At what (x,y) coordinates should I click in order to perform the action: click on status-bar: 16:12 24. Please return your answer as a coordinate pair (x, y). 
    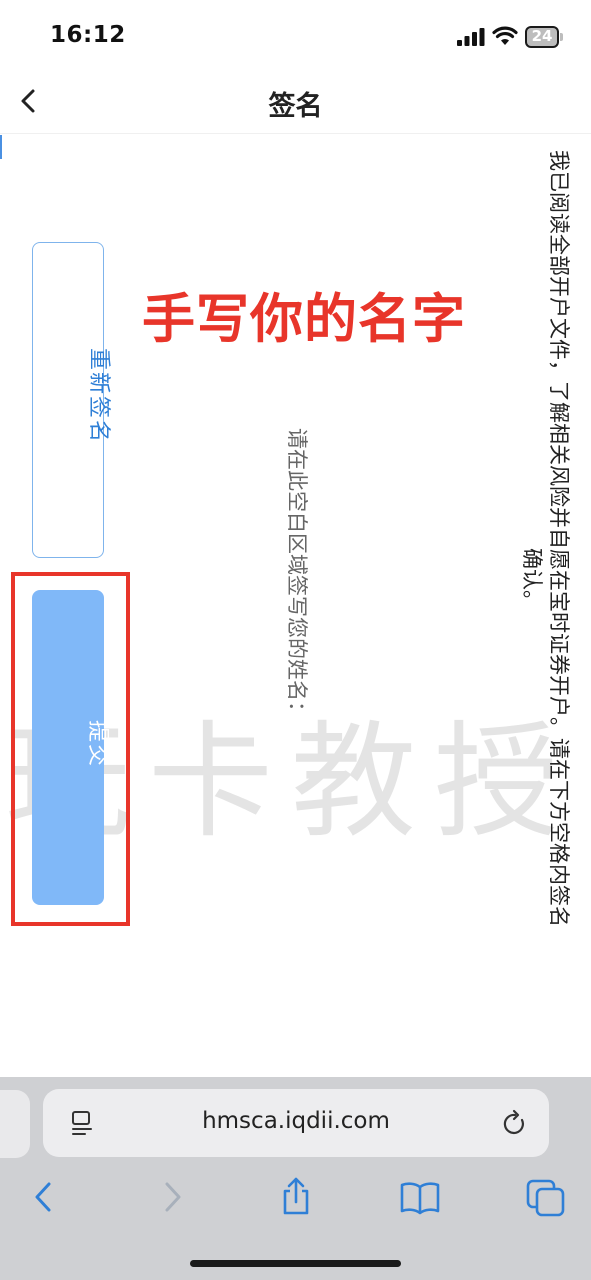
    Looking at the image, I should click on (295, 35).